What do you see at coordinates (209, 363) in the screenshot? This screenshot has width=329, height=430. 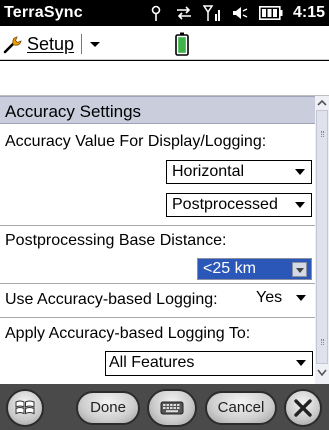 I see `apply-logging-select: All Features` at bounding box center [209, 363].